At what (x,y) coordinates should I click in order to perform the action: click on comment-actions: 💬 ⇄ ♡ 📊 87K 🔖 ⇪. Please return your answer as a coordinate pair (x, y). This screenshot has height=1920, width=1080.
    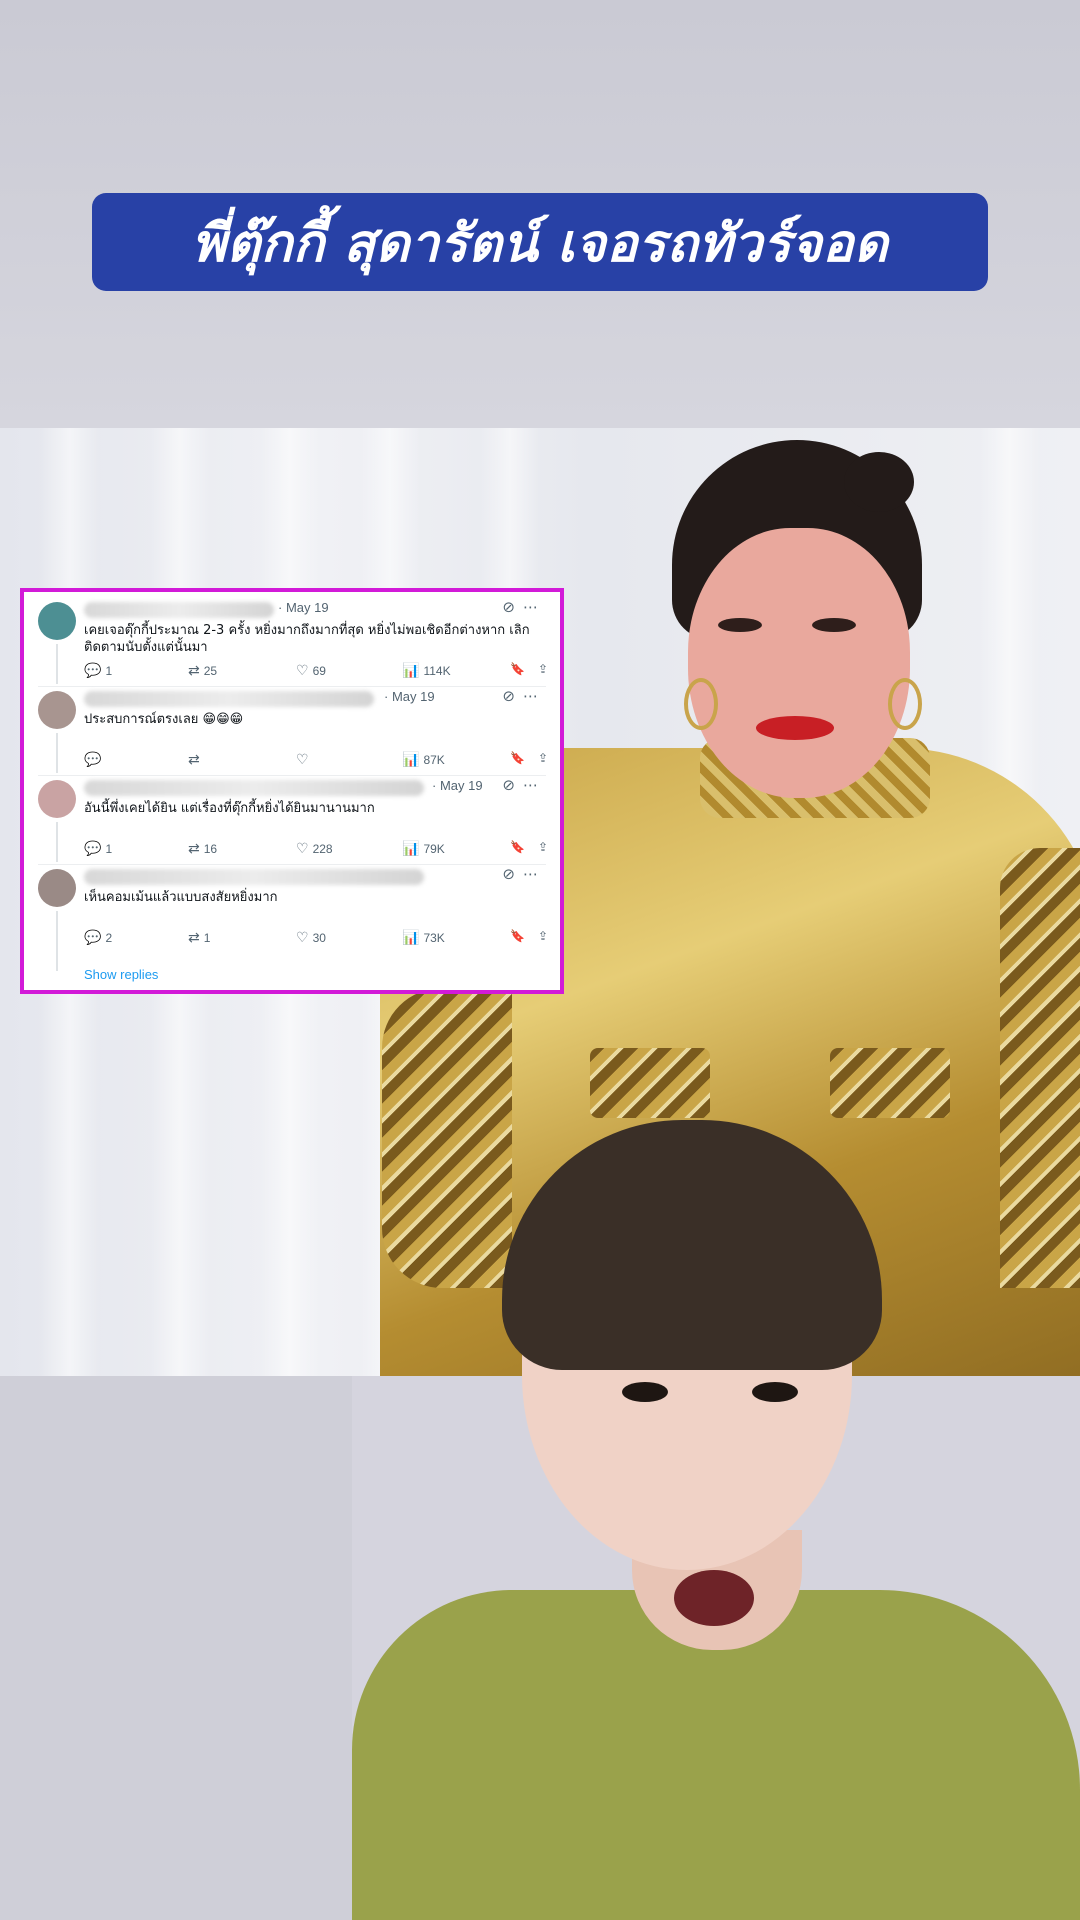
    Looking at the image, I should click on (316, 760).